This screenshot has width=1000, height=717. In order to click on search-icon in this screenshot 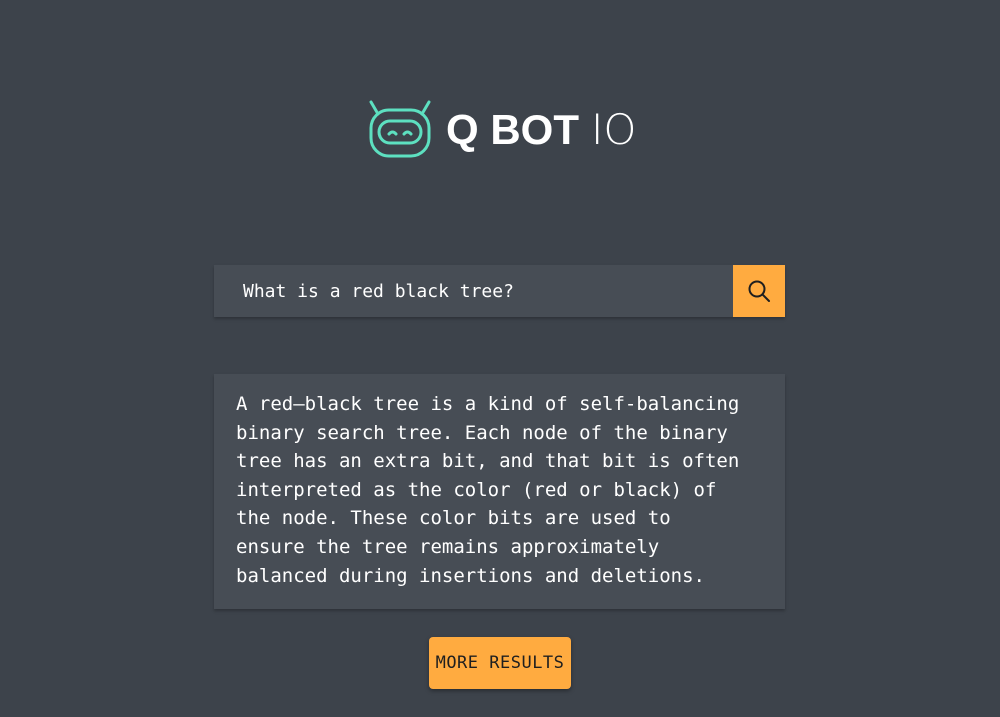, I will do `click(759, 291)`.